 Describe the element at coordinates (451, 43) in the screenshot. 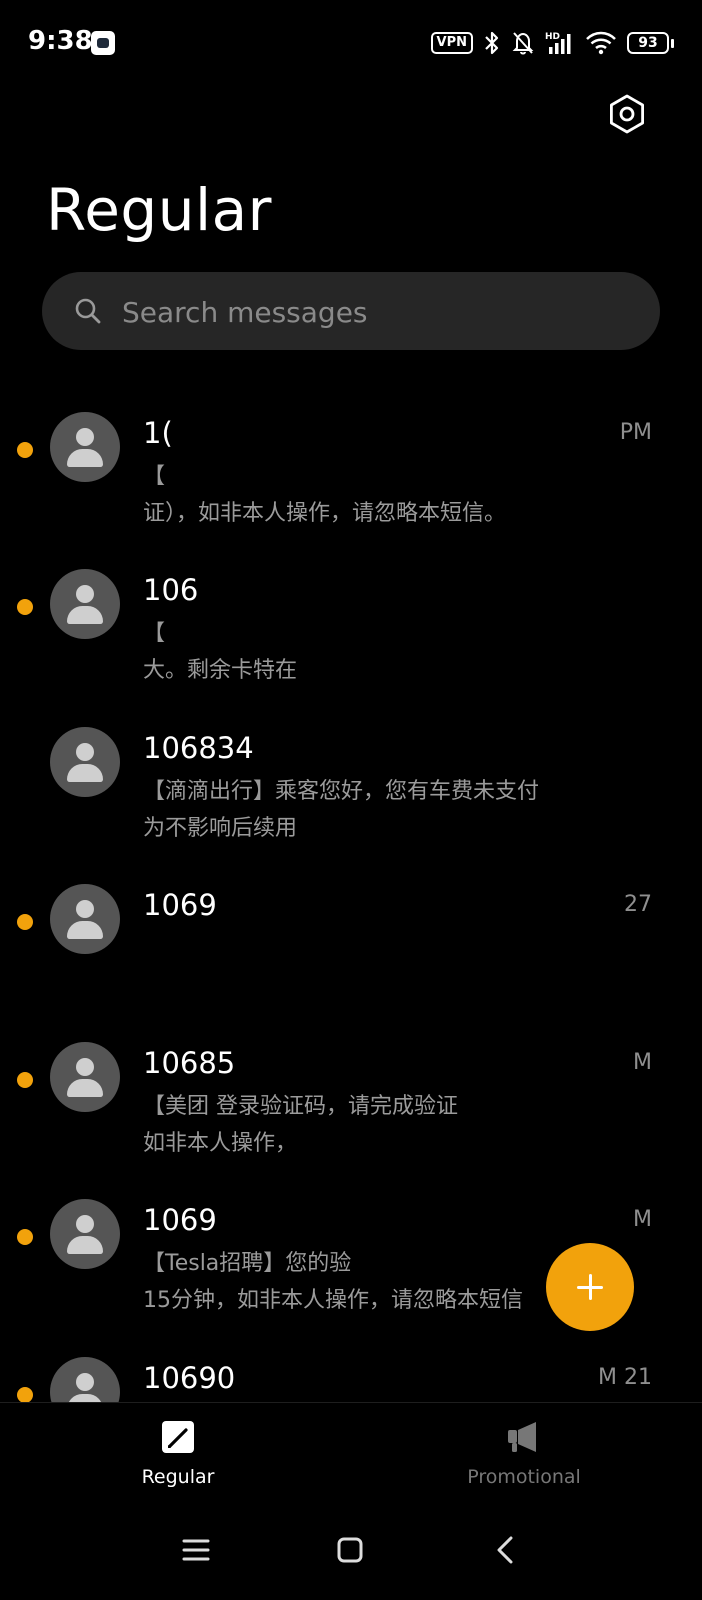

I see `vpn-icon: VPN` at that location.